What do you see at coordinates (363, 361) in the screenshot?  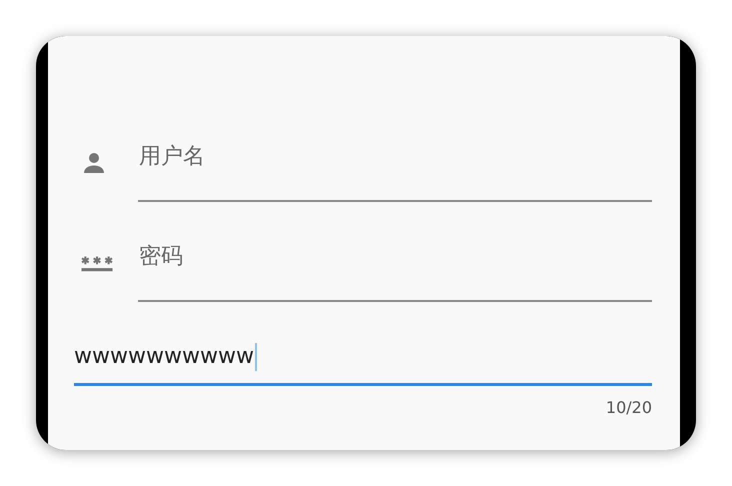 I see `input-field: wwwwwwwwww` at bounding box center [363, 361].